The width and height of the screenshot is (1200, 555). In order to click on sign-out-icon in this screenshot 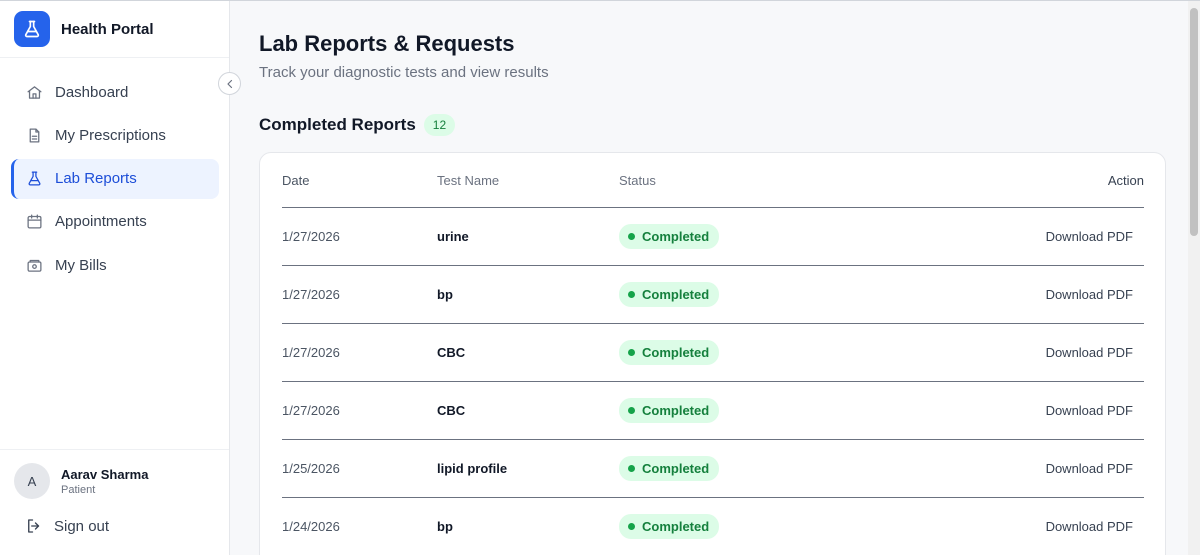, I will do `click(34, 526)`.